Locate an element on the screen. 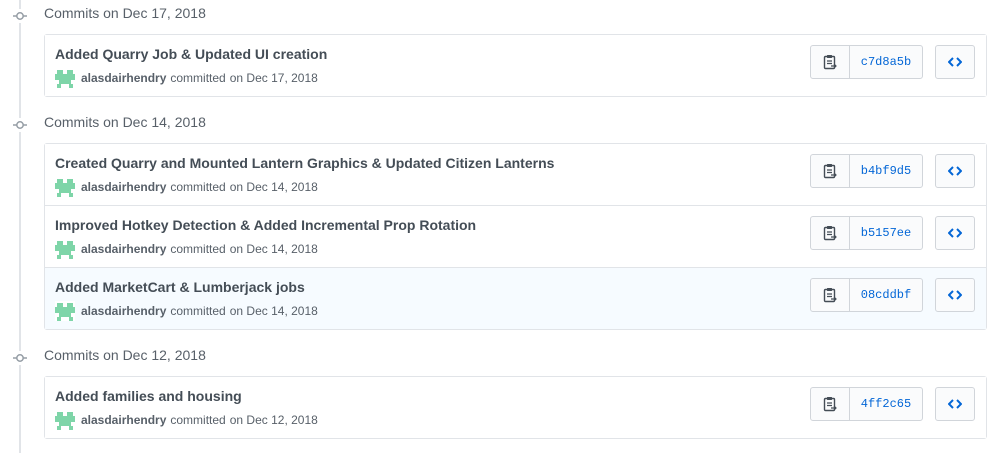 The height and width of the screenshot is (453, 1001). commit-group-title: Commits on Dec 12, 2018 is located at coordinates (125, 355).